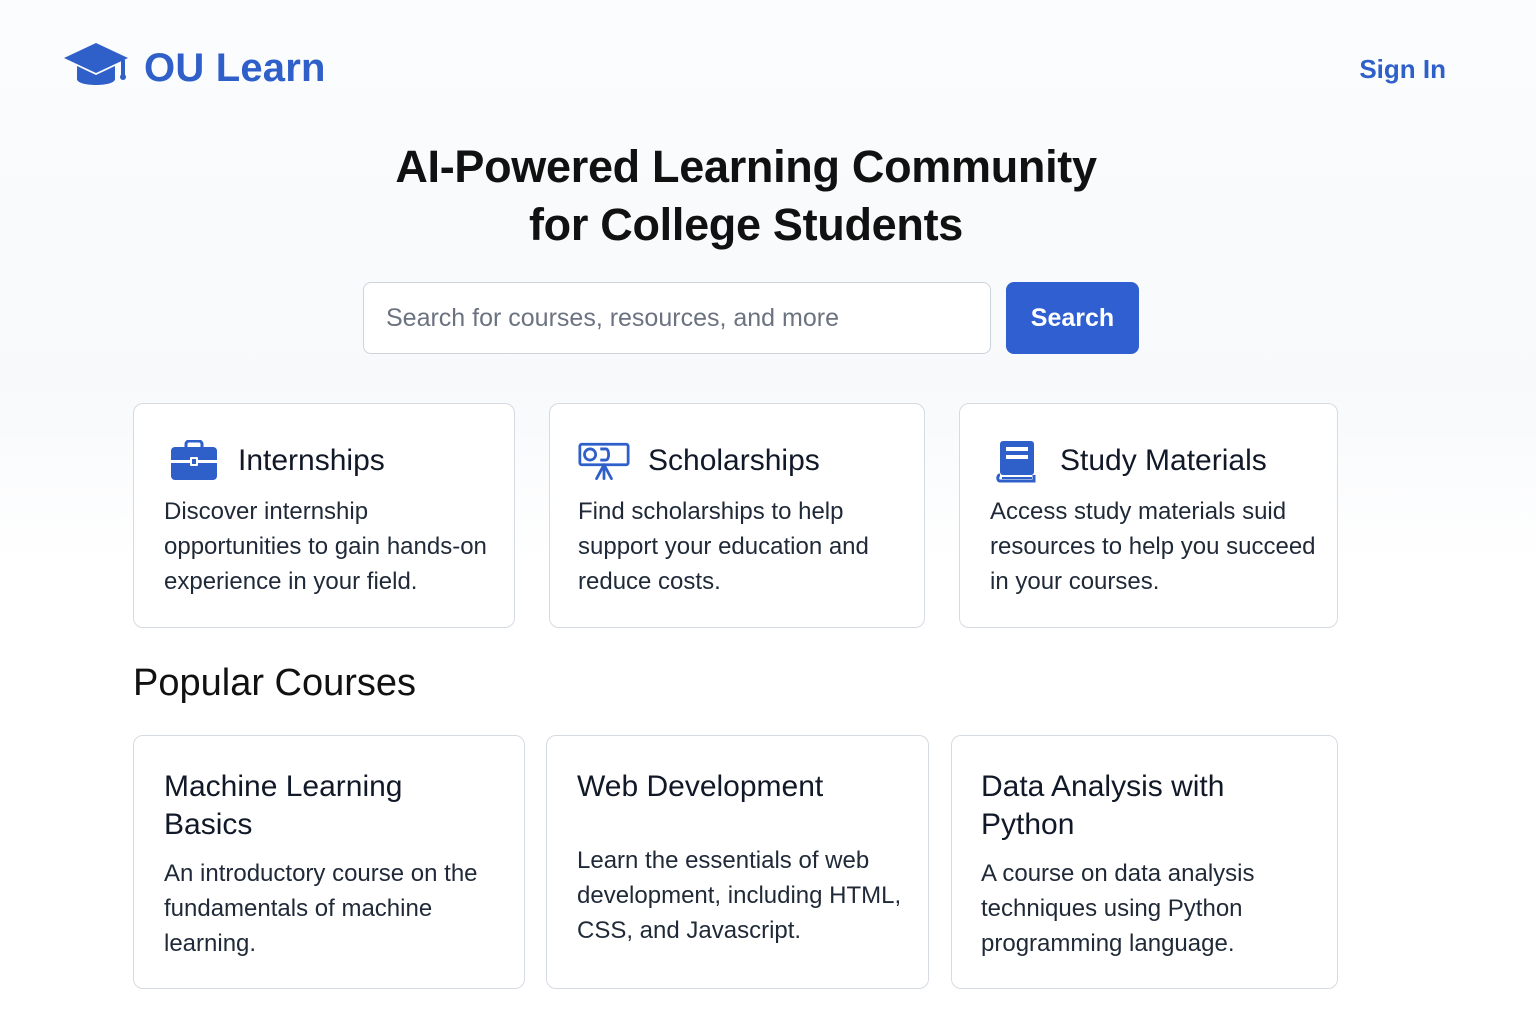 The height and width of the screenshot is (1024, 1536). What do you see at coordinates (1163, 460) in the screenshot?
I see `feature-title: Study Materials` at bounding box center [1163, 460].